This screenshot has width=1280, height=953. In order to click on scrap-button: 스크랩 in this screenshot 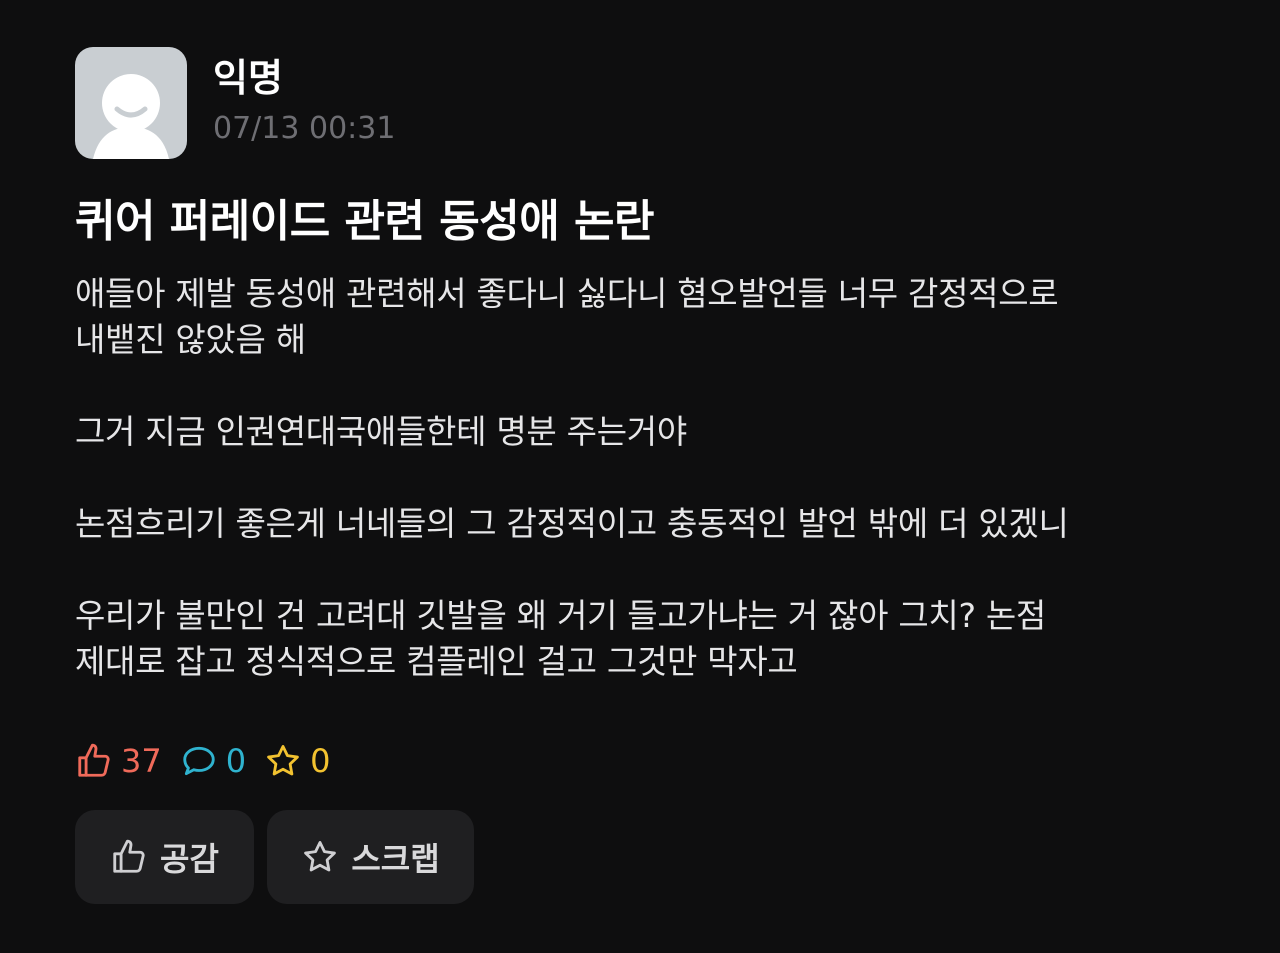, I will do `click(370, 857)`.